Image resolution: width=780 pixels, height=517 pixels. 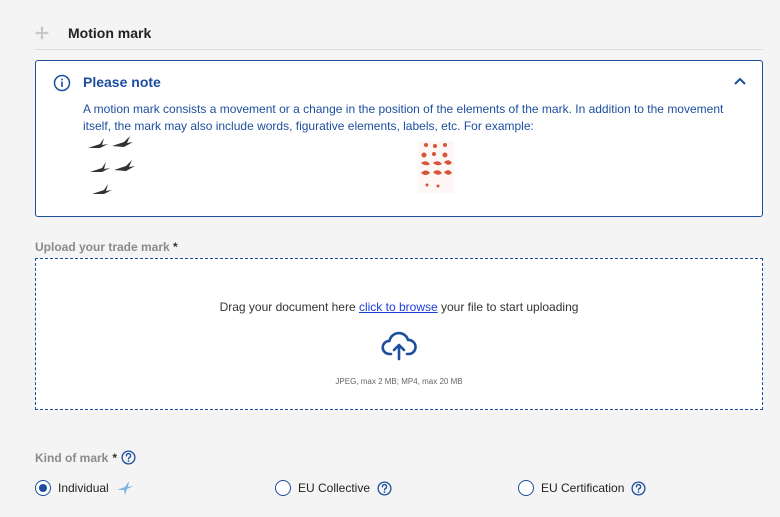 What do you see at coordinates (42, 33) in the screenshot?
I see `motion-arrows-icon` at bounding box center [42, 33].